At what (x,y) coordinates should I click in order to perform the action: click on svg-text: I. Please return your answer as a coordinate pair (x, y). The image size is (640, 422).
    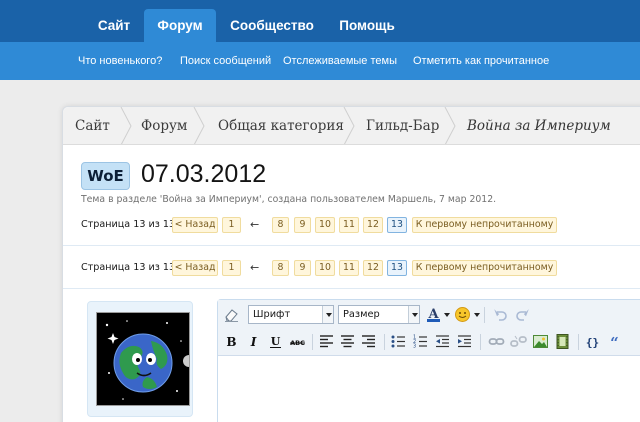
    Looking at the image, I should click on (253, 342).